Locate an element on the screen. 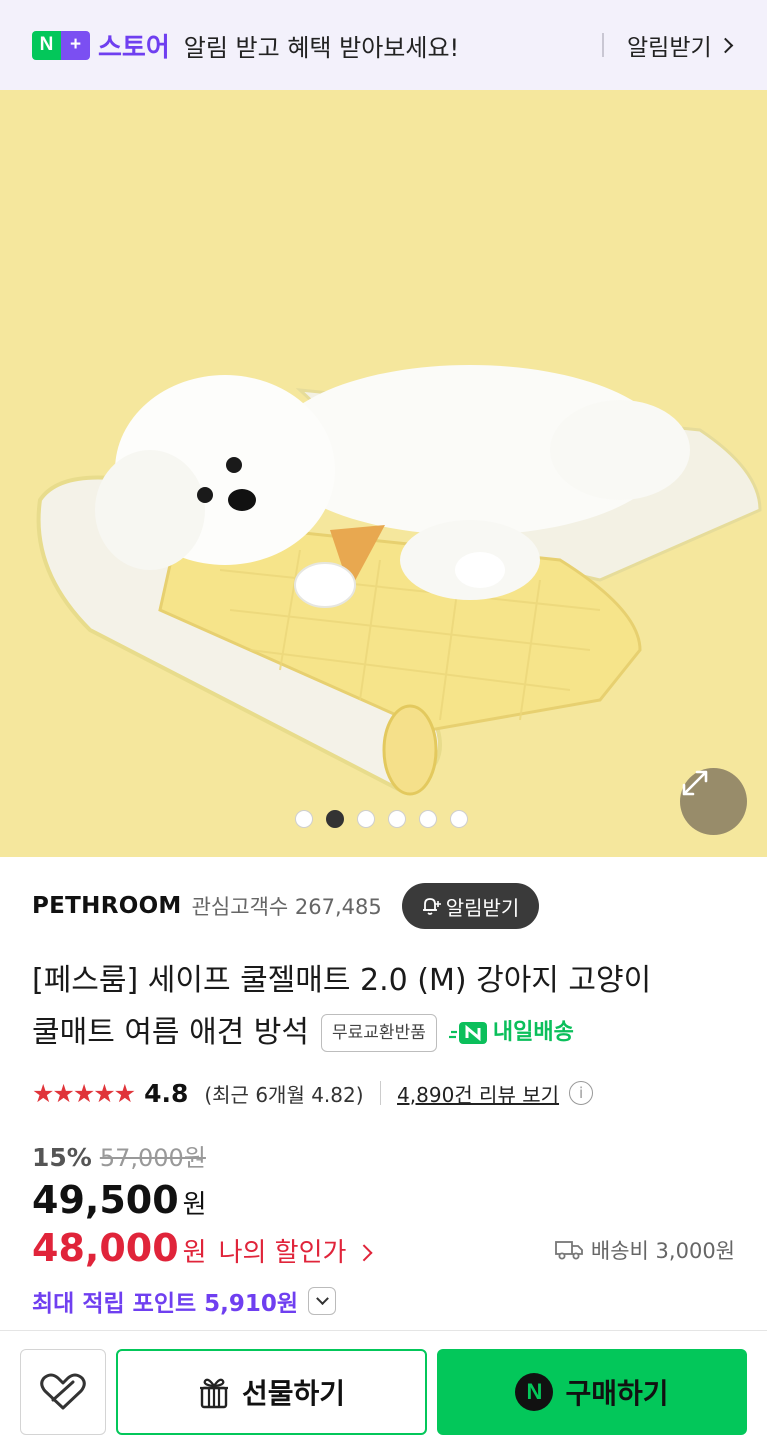 This screenshot has height=1440, width=767. rating-value: 4.8 is located at coordinates (166, 1093).